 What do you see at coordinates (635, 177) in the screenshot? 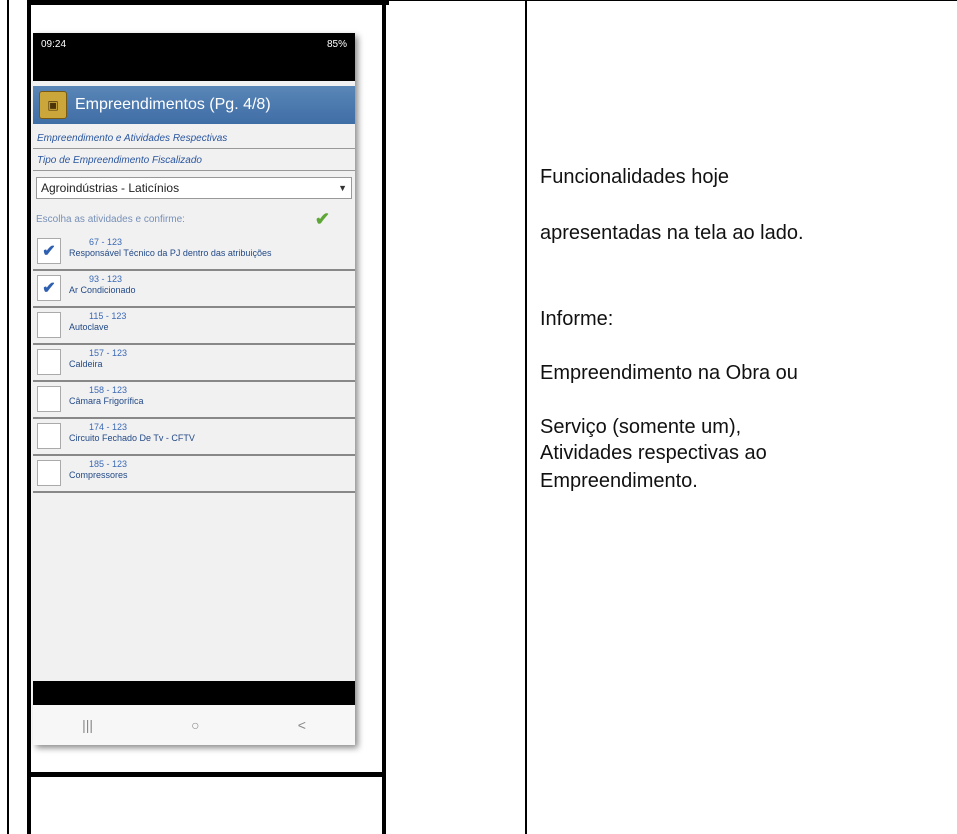
I see `right-line-1: Funcionalidades hoje` at bounding box center [635, 177].